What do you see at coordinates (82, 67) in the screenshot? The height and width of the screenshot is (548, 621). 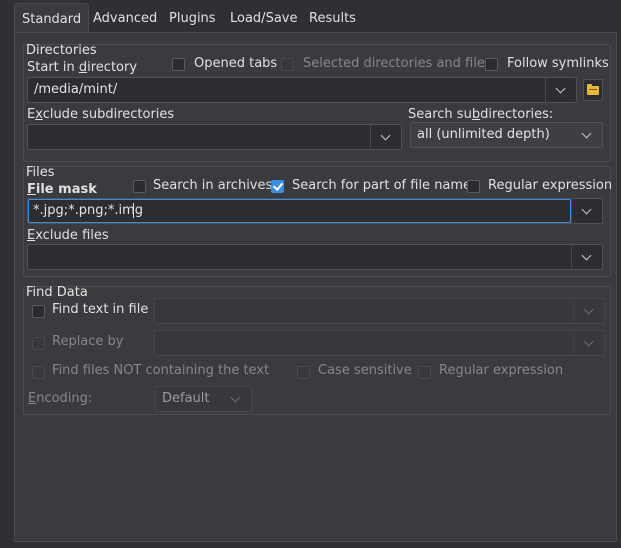 I see `start-directory-label: Start in directory` at bounding box center [82, 67].